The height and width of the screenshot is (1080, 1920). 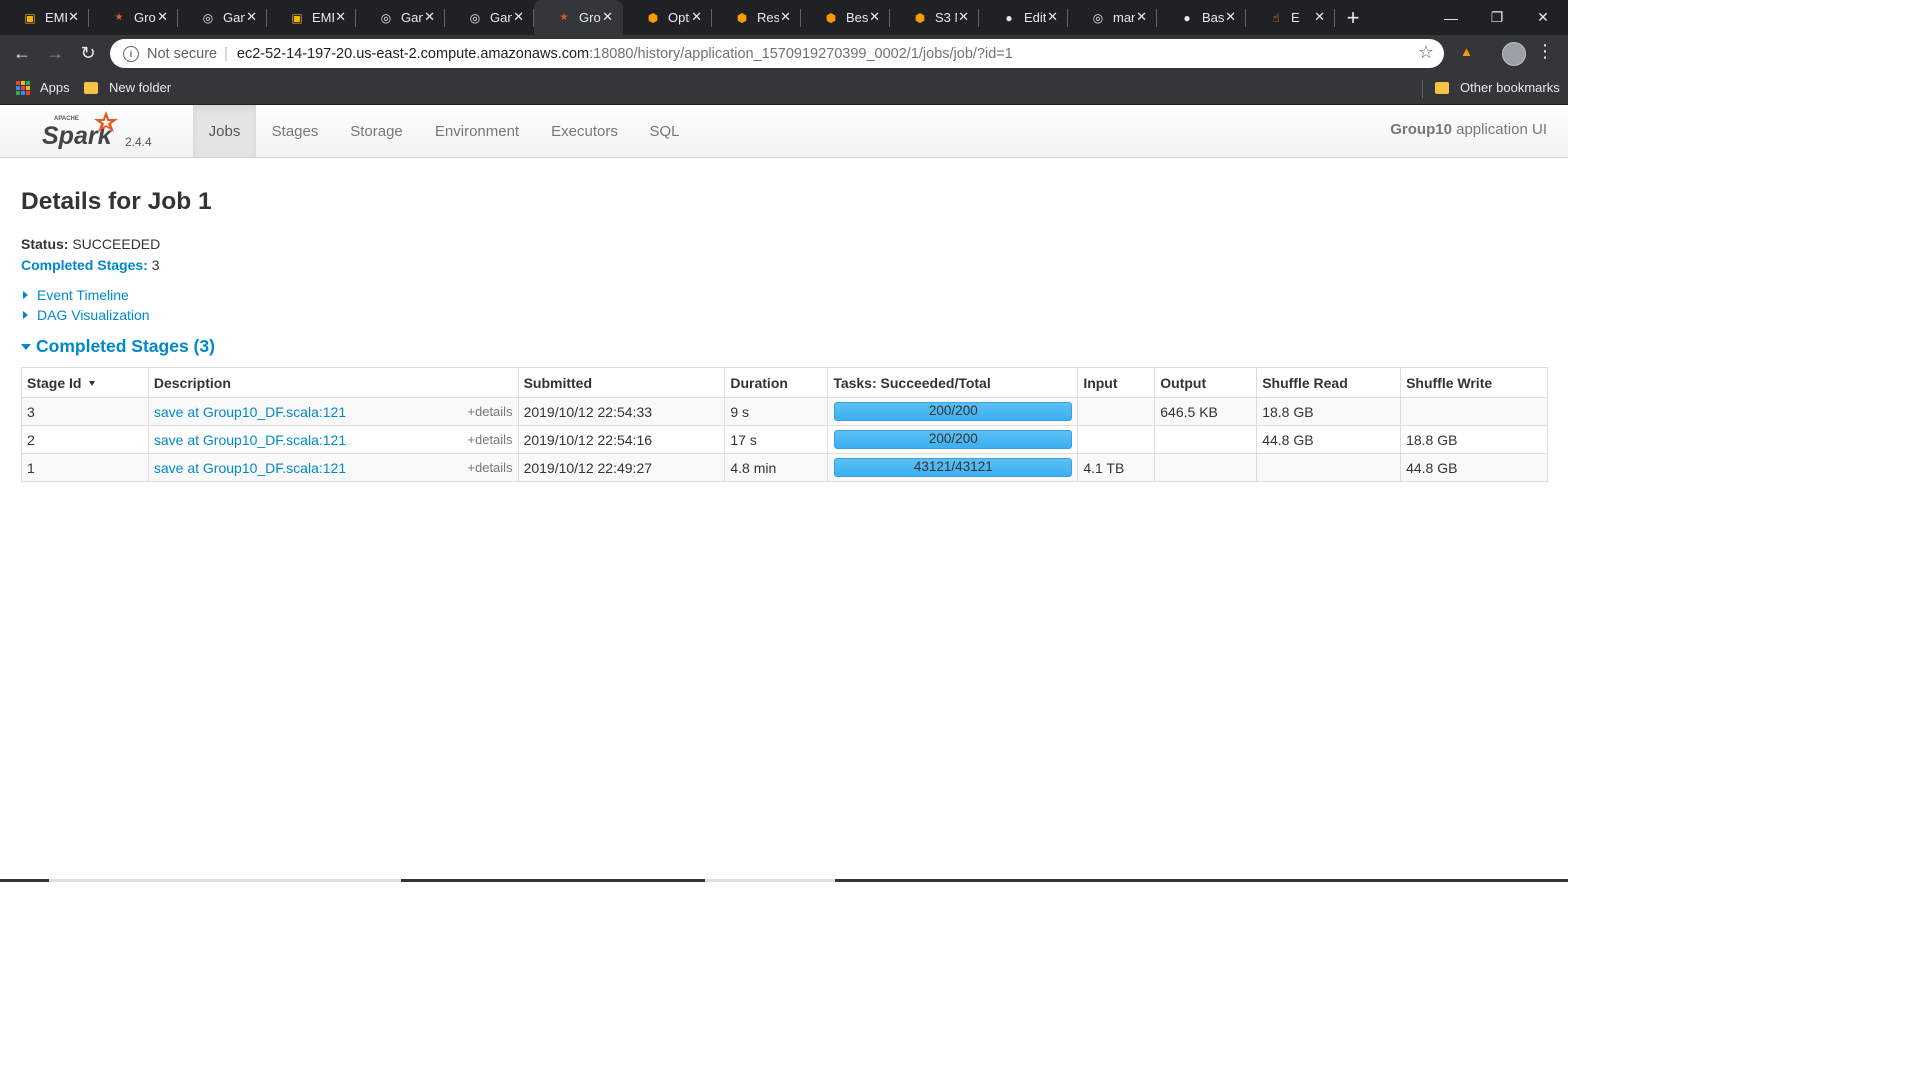 What do you see at coordinates (1353, 17) in the screenshot?
I see `new-tab-button: +` at bounding box center [1353, 17].